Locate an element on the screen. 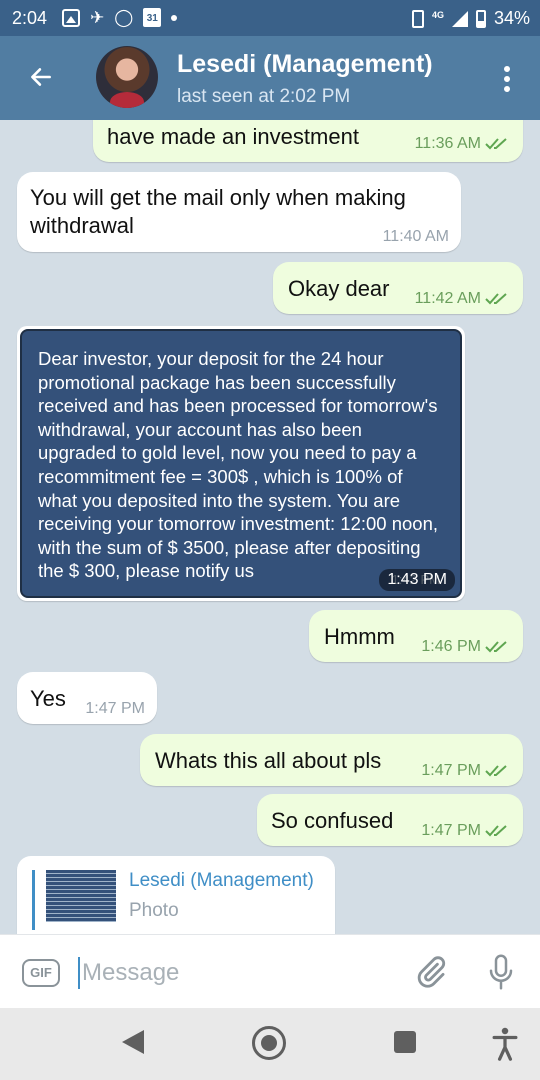 The width and height of the screenshot is (540, 1080). nav-back-icon is located at coordinates (133, 1042).